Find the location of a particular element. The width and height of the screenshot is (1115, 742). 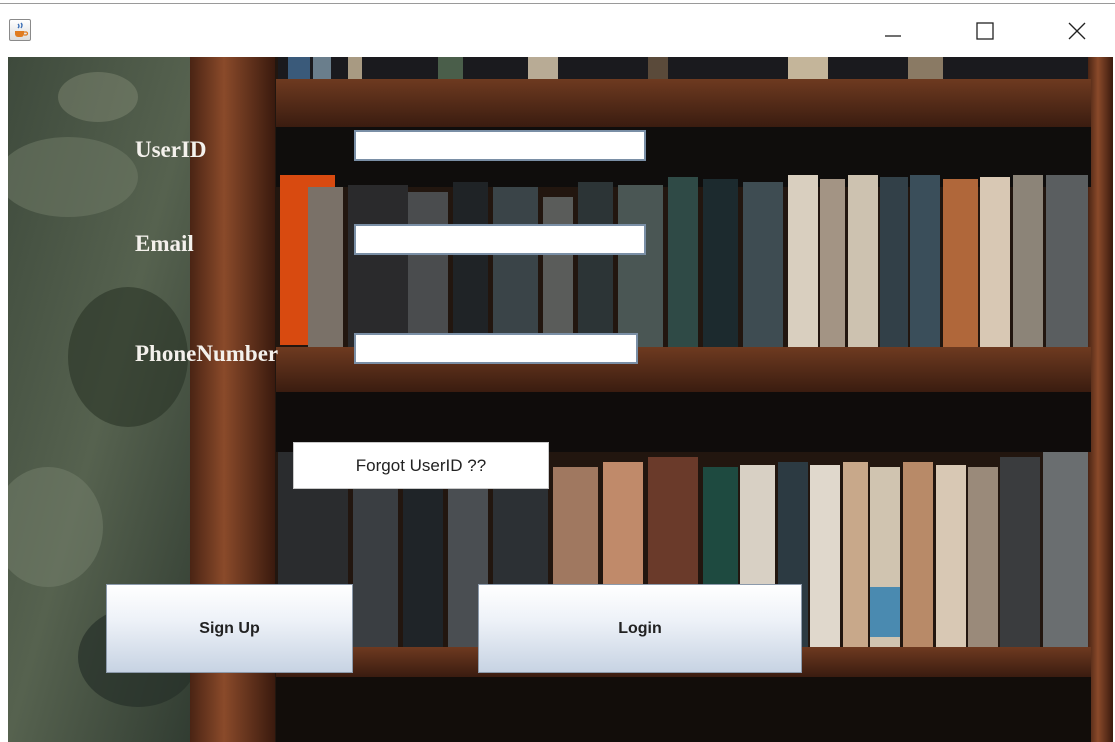

phone-number-label: PhoneNumber is located at coordinates (207, 353).